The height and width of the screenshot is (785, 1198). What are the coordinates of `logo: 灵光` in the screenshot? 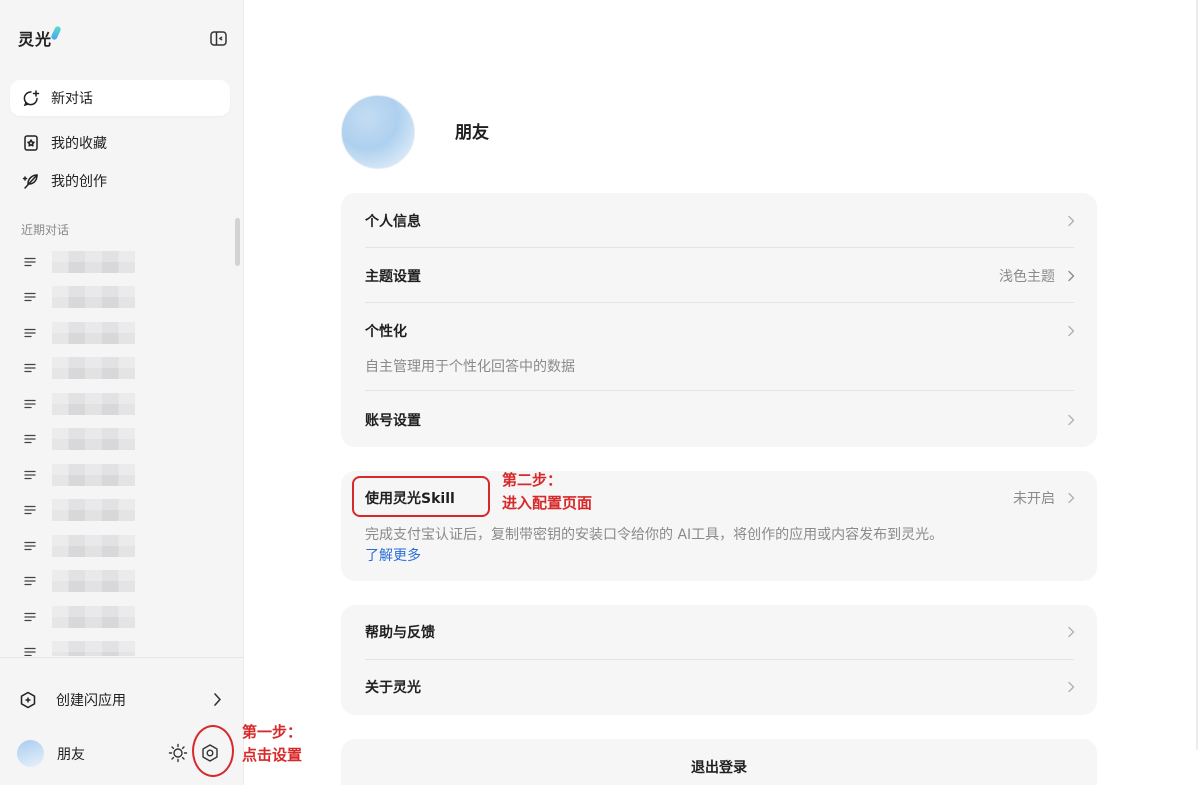 It's located at (40, 37).